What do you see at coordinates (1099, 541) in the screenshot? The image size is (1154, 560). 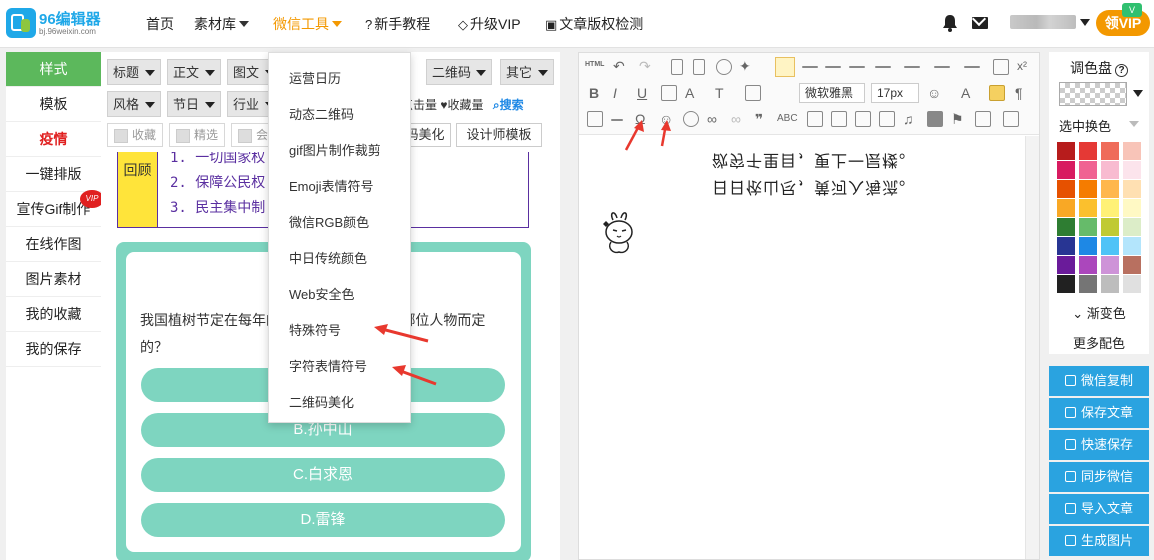 I see `generate-image-button: 生成图片` at bounding box center [1099, 541].